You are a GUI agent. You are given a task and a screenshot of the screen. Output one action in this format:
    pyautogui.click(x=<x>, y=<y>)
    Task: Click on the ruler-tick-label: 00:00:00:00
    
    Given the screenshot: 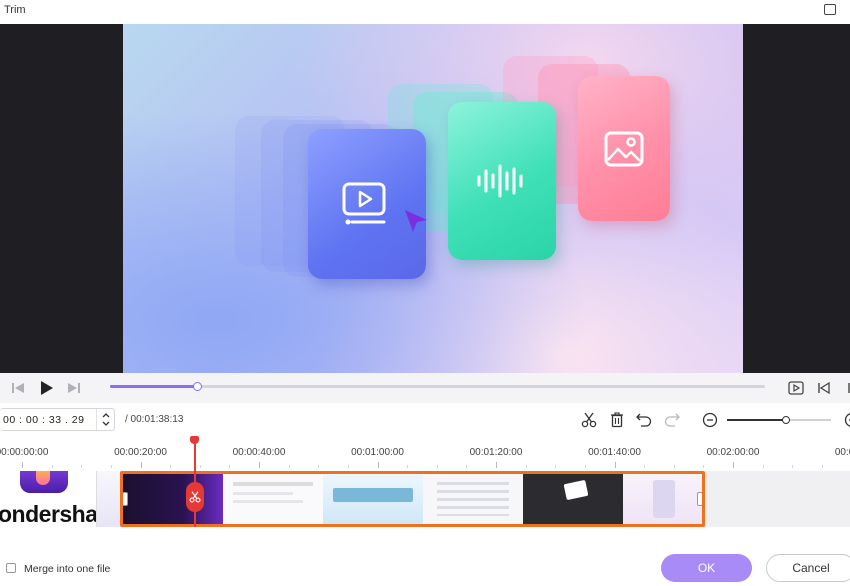 What is the action you would take?
    pyautogui.click(x=24, y=452)
    